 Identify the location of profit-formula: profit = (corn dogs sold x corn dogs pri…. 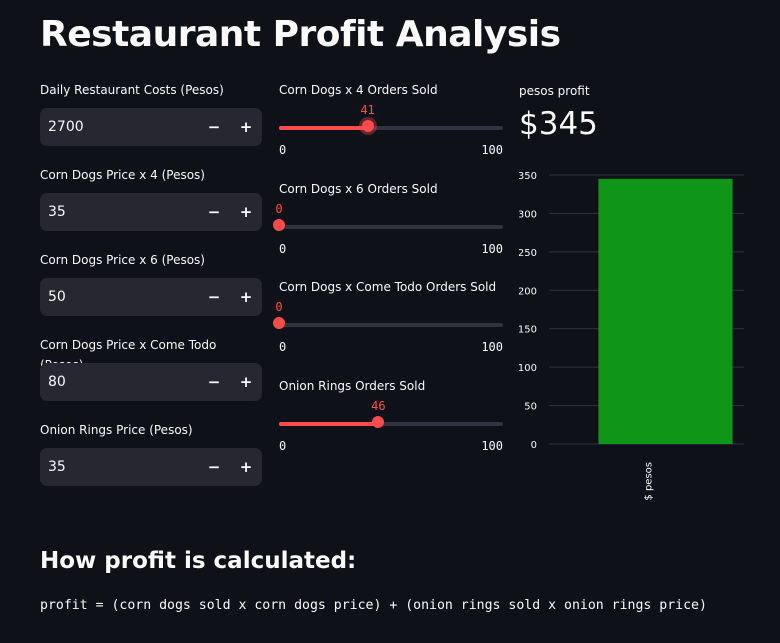
(373, 605).